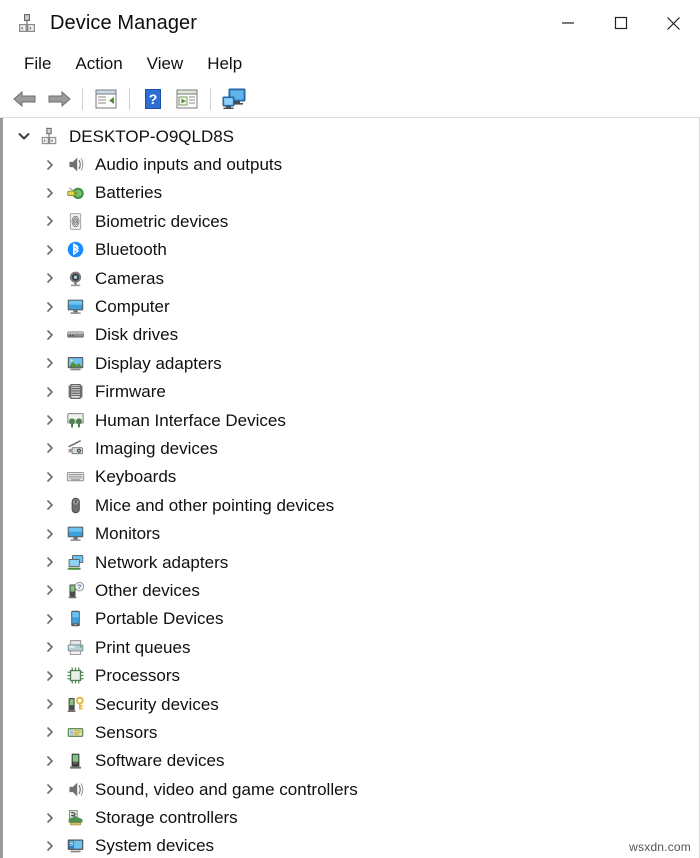 This screenshot has width=700, height=858. I want to click on close-button, so click(673, 23).